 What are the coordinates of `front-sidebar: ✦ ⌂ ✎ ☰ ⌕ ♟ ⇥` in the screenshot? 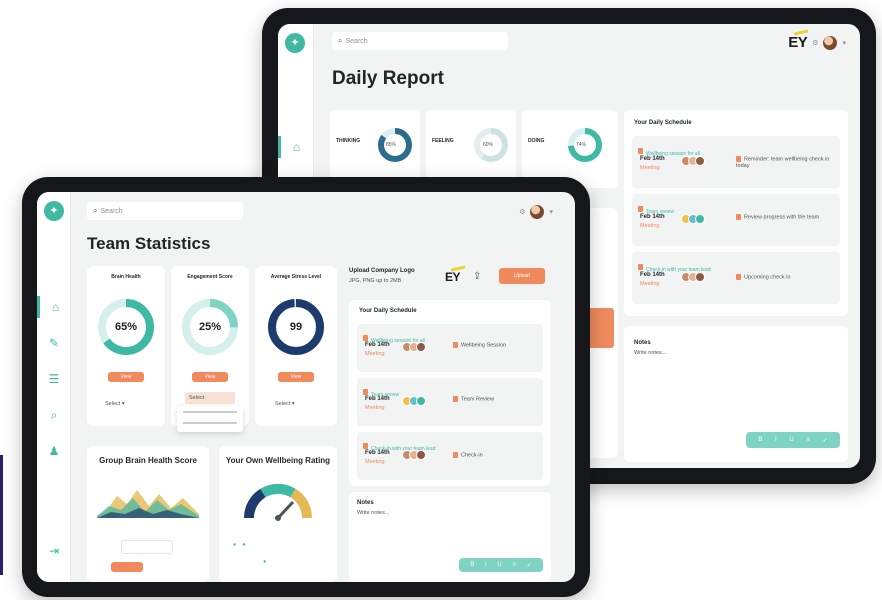 It's located at (54, 387).